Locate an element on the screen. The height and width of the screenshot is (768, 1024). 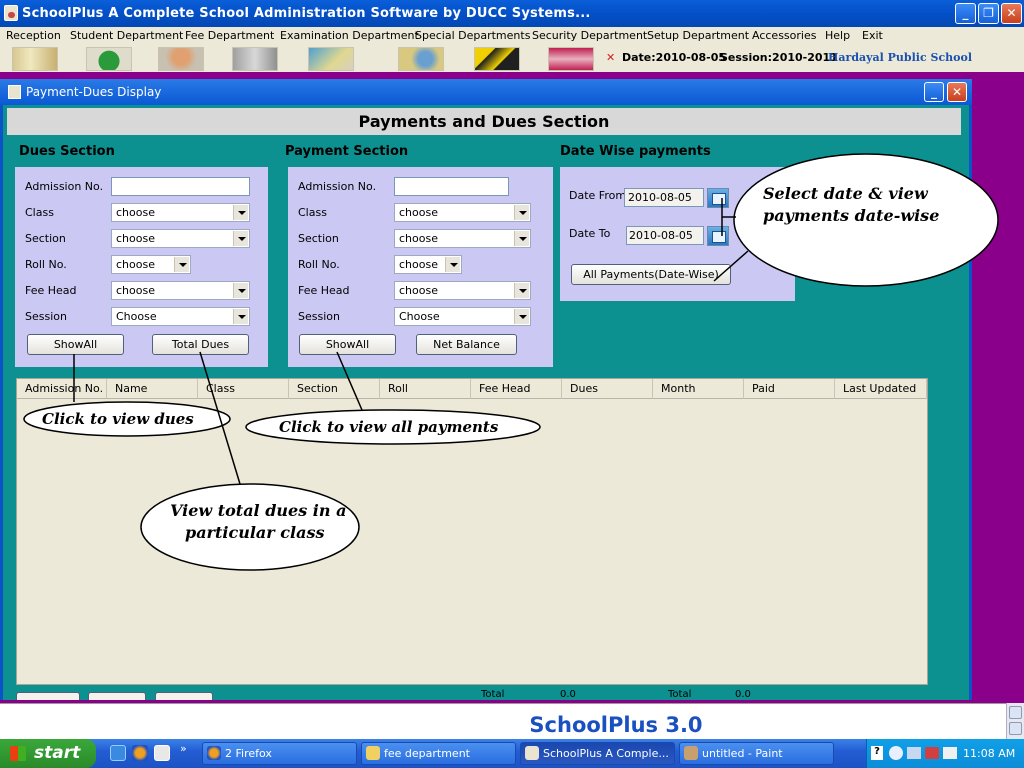
annotation-view-payments: Click to view all payments is located at coordinates (389, 427).